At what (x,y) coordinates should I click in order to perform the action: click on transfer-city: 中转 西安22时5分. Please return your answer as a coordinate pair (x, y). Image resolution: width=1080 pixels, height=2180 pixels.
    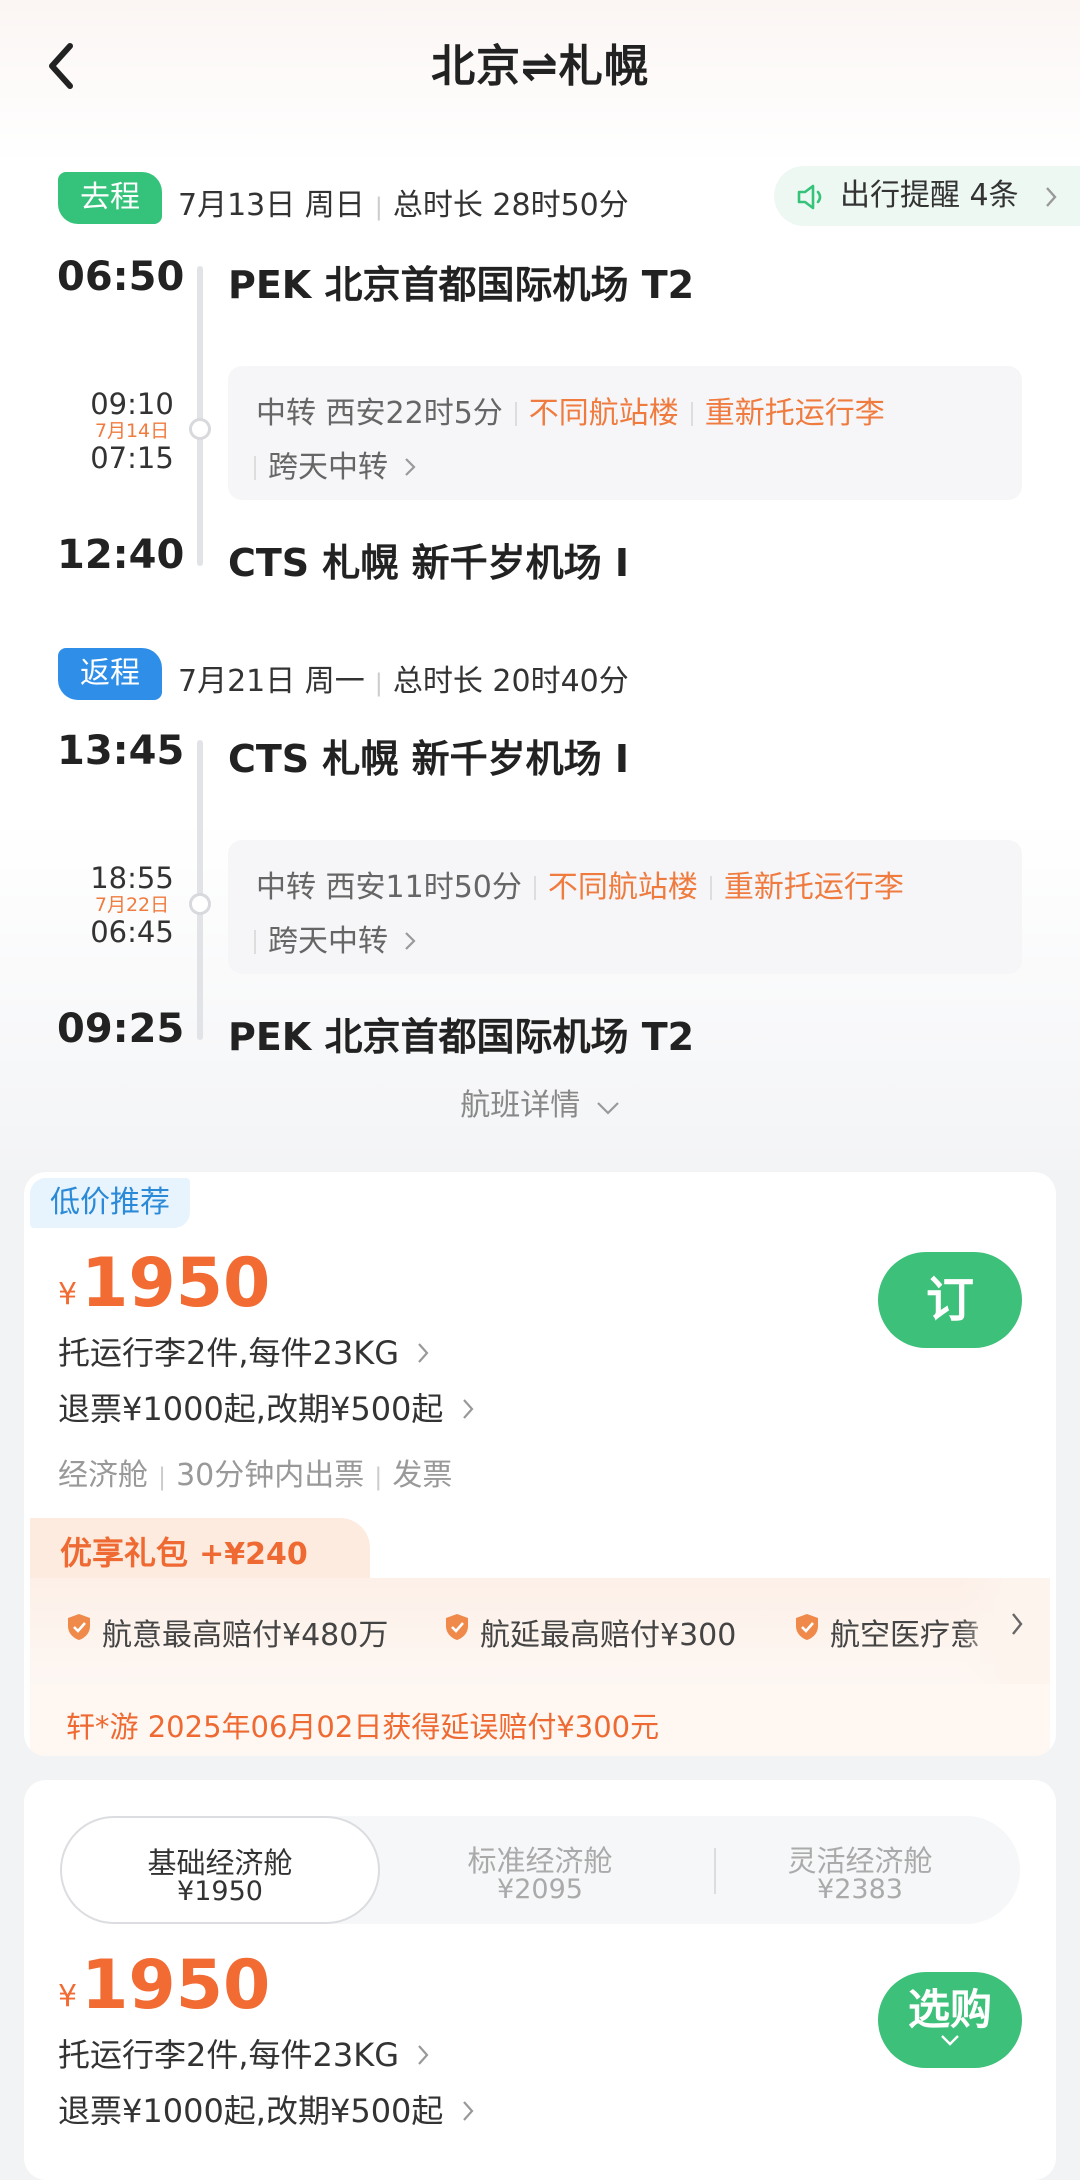
    Looking at the image, I should click on (379, 413).